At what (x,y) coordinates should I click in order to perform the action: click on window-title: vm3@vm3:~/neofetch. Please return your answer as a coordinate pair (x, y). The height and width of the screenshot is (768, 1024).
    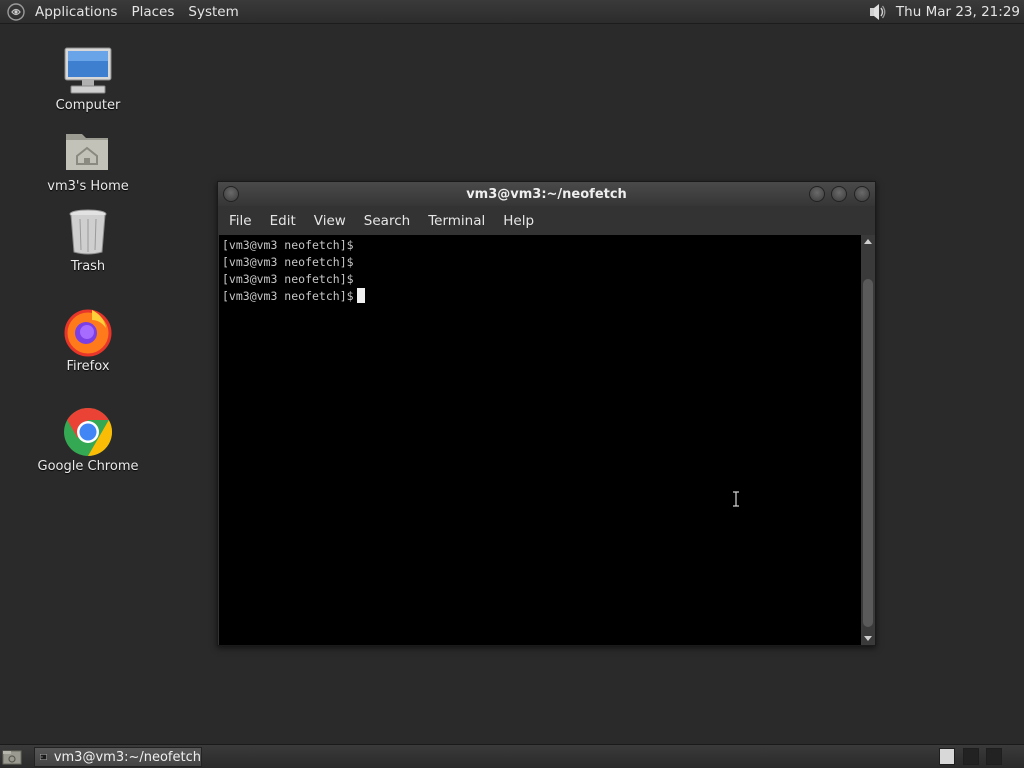
    Looking at the image, I should click on (546, 194).